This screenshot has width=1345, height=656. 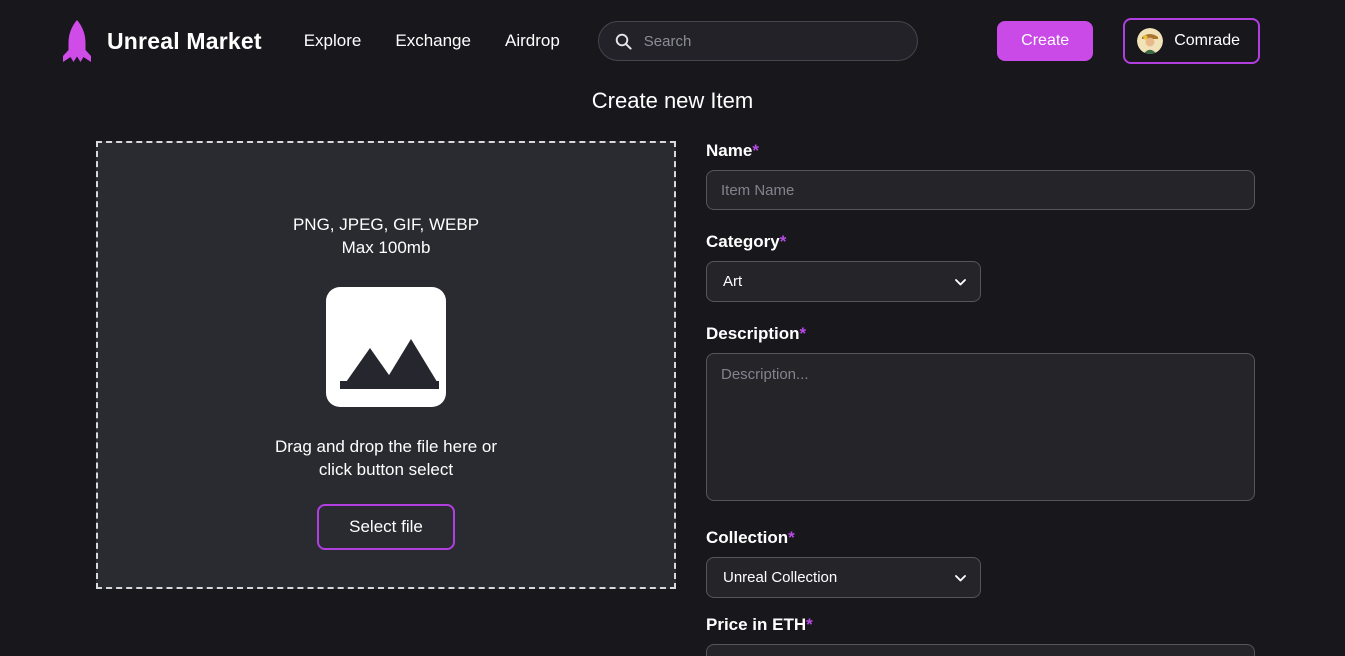 I want to click on main-nav: Explore Exchange Airdrop, so click(x=432, y=41).